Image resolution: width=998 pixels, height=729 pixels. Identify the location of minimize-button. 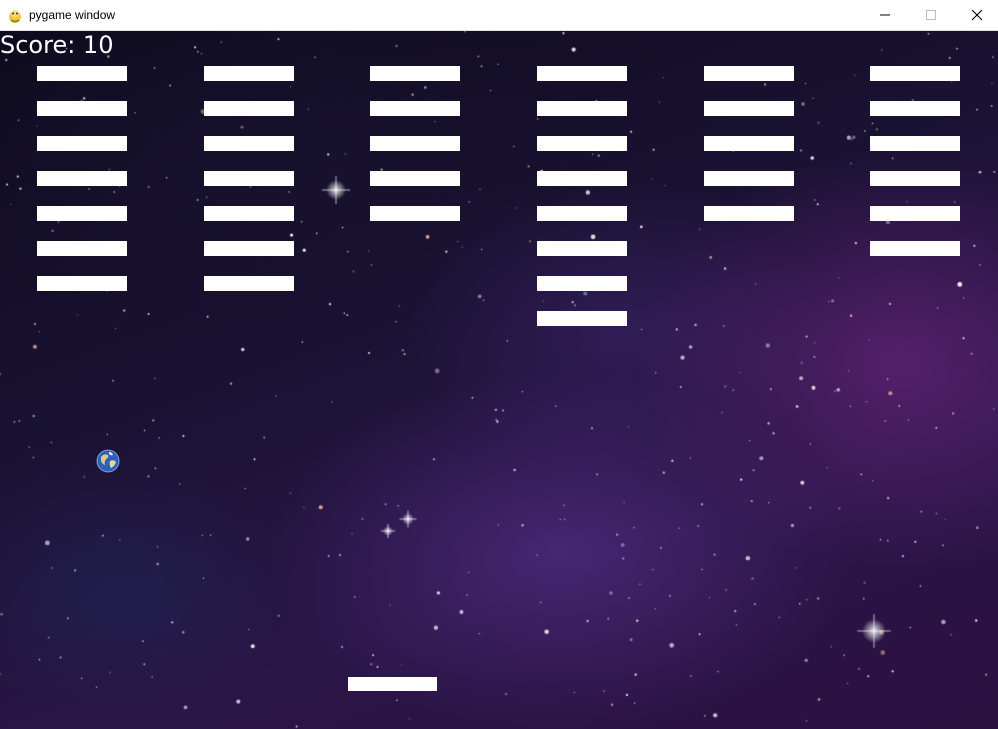
(885, 15).